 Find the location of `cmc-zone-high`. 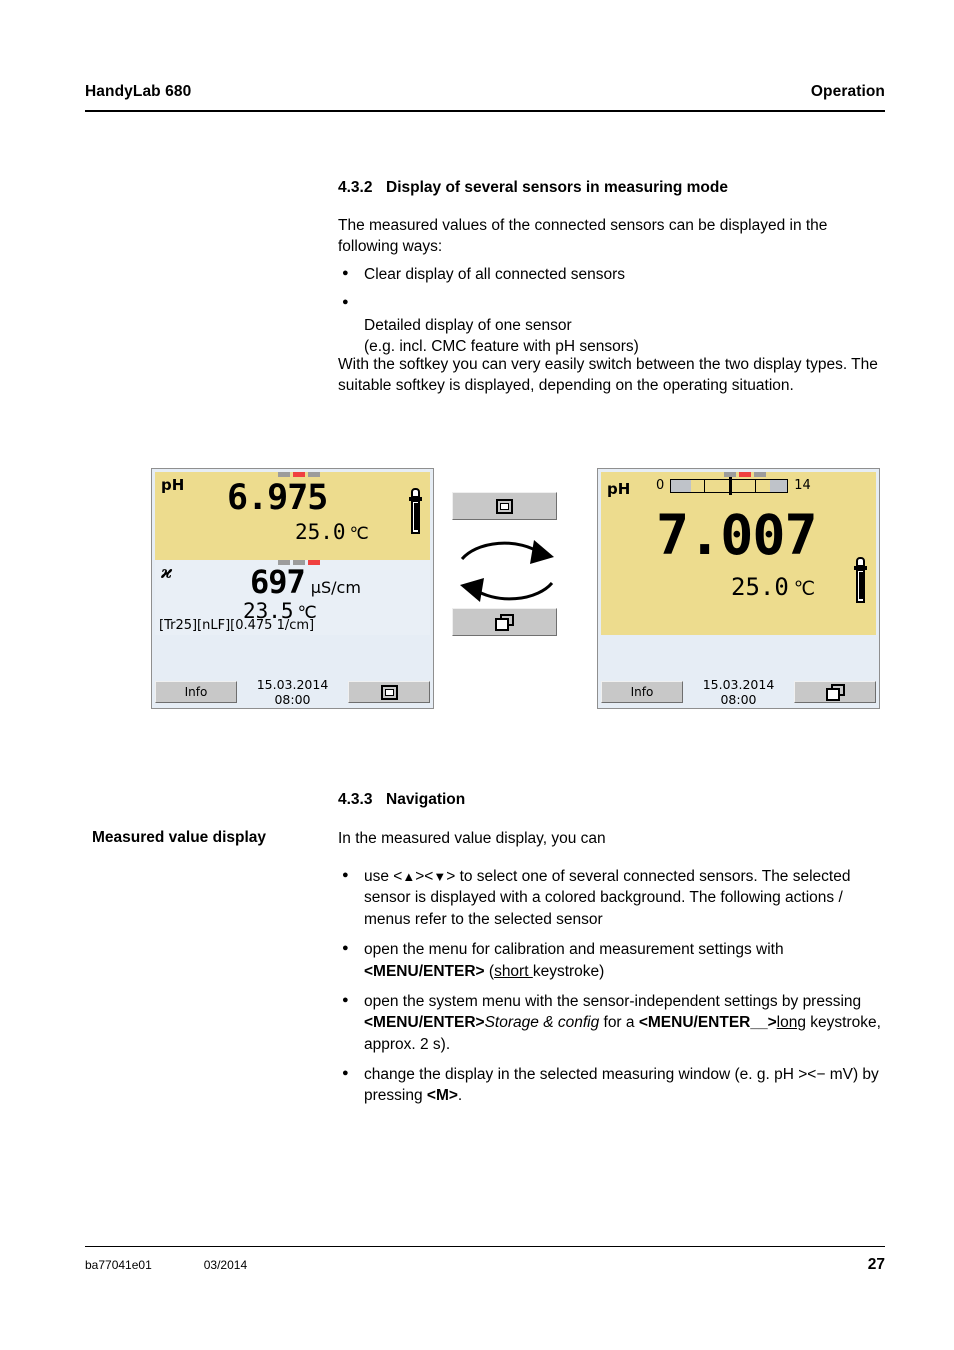

cmc-zone-high is located at coordinates (778, 485).